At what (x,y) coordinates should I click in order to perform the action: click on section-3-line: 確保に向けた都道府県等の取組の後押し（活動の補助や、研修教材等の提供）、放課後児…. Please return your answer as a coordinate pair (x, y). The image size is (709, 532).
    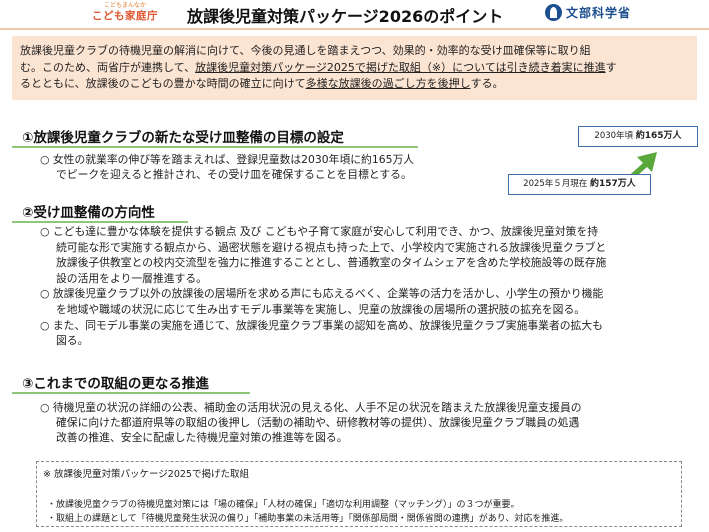
    Looking at the image, I should click on (318, 423).